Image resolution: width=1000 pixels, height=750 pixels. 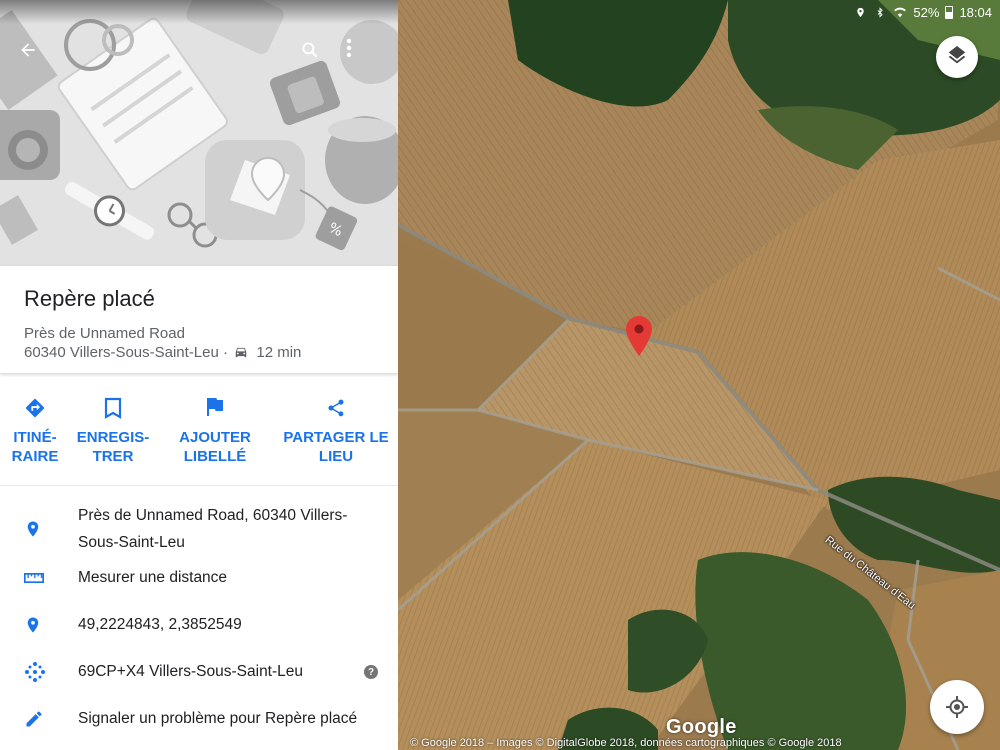 I want to click on ruler-icon, so click(x=34, y=578).